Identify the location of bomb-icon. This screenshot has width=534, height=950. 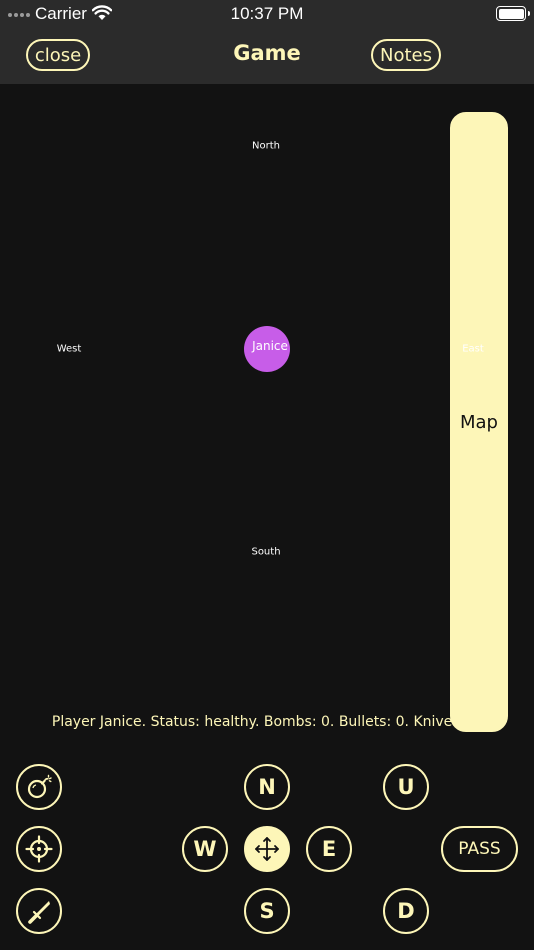
(39, 787).